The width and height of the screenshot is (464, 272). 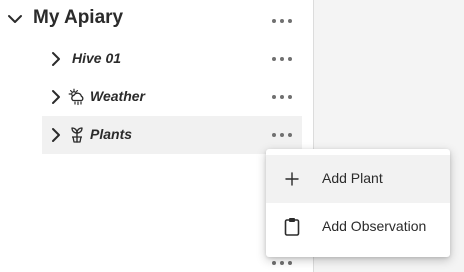 What do you see at coordinates (292, 179) in the screenshot?
I see `plus-icon` at bounding box center [292, 179].